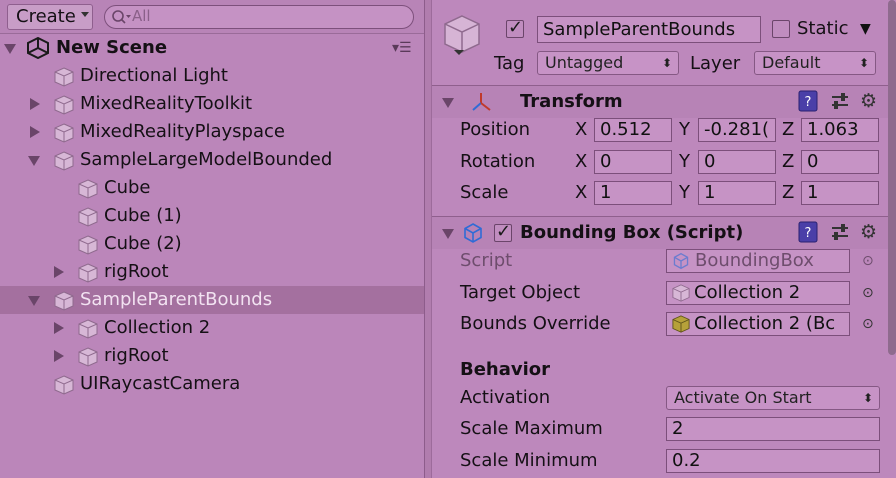 This screenshot has width=896, height=478. What do you see at coordinates (503, 231) in the screenshot?
I see `component-enabled-checkbox: ✓` at bounding box center [503, 231].